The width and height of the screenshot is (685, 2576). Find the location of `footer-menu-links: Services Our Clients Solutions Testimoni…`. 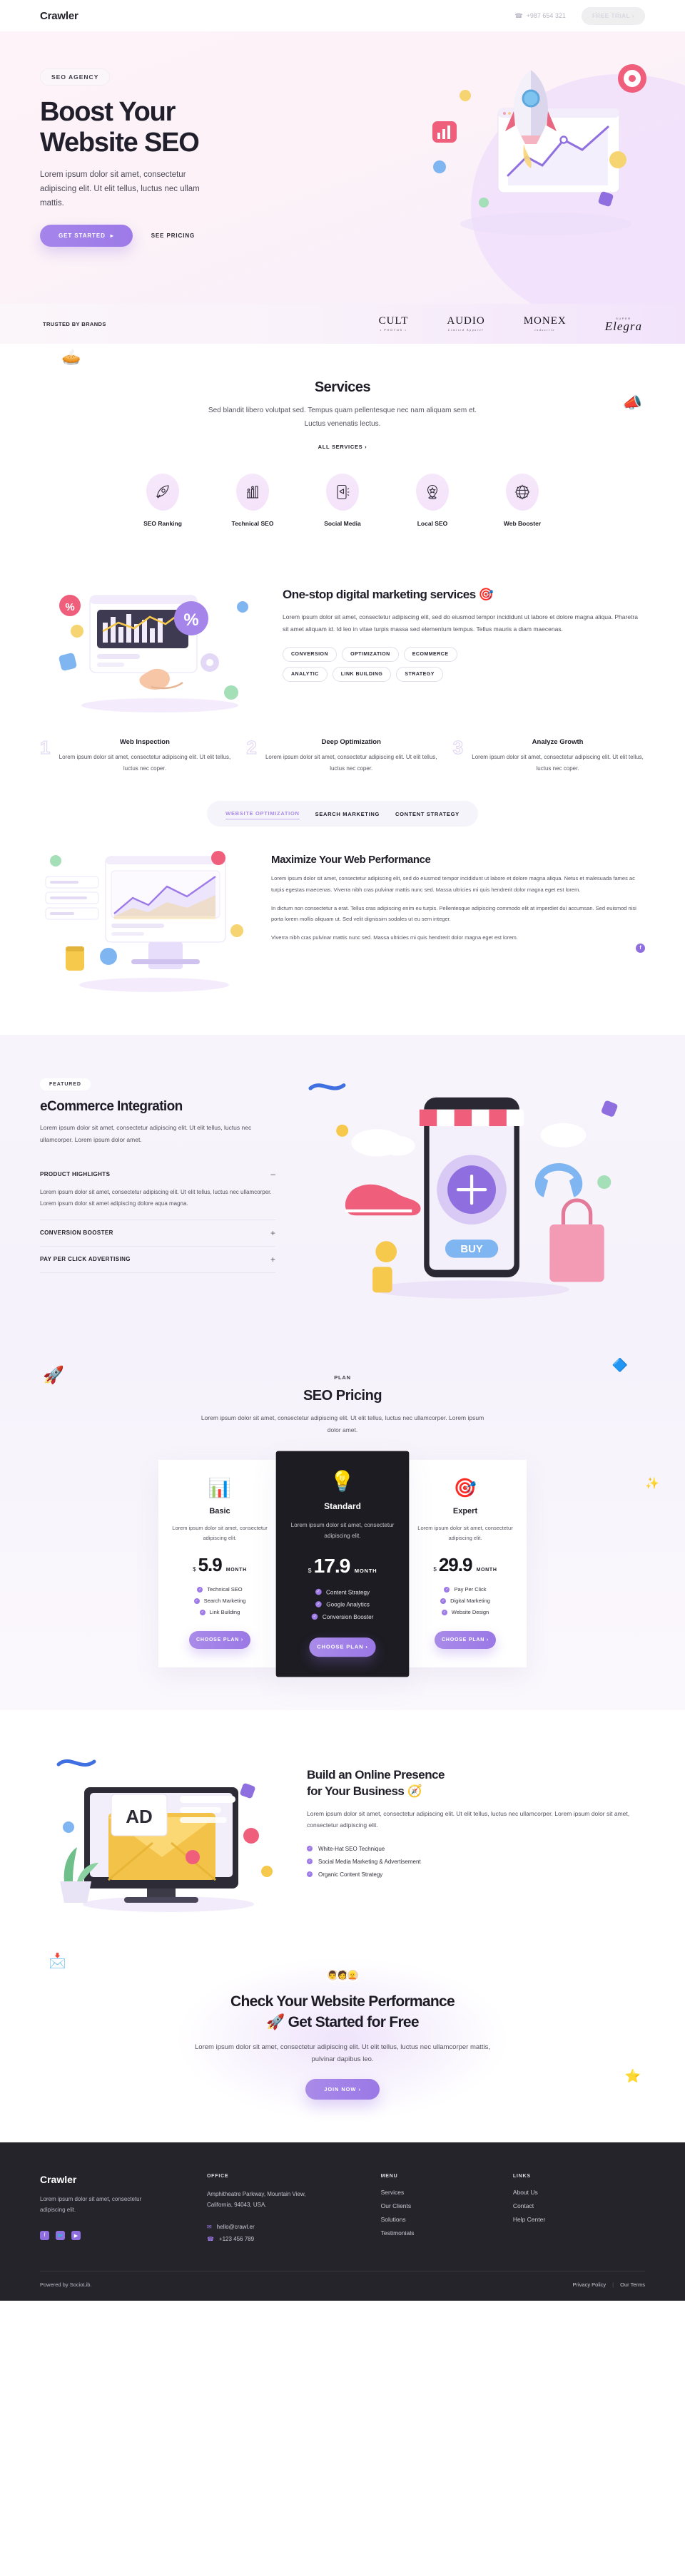

footer-menu-links: Services Our Clients Solutions Testimoni… is located at coordinates (447, 2213).